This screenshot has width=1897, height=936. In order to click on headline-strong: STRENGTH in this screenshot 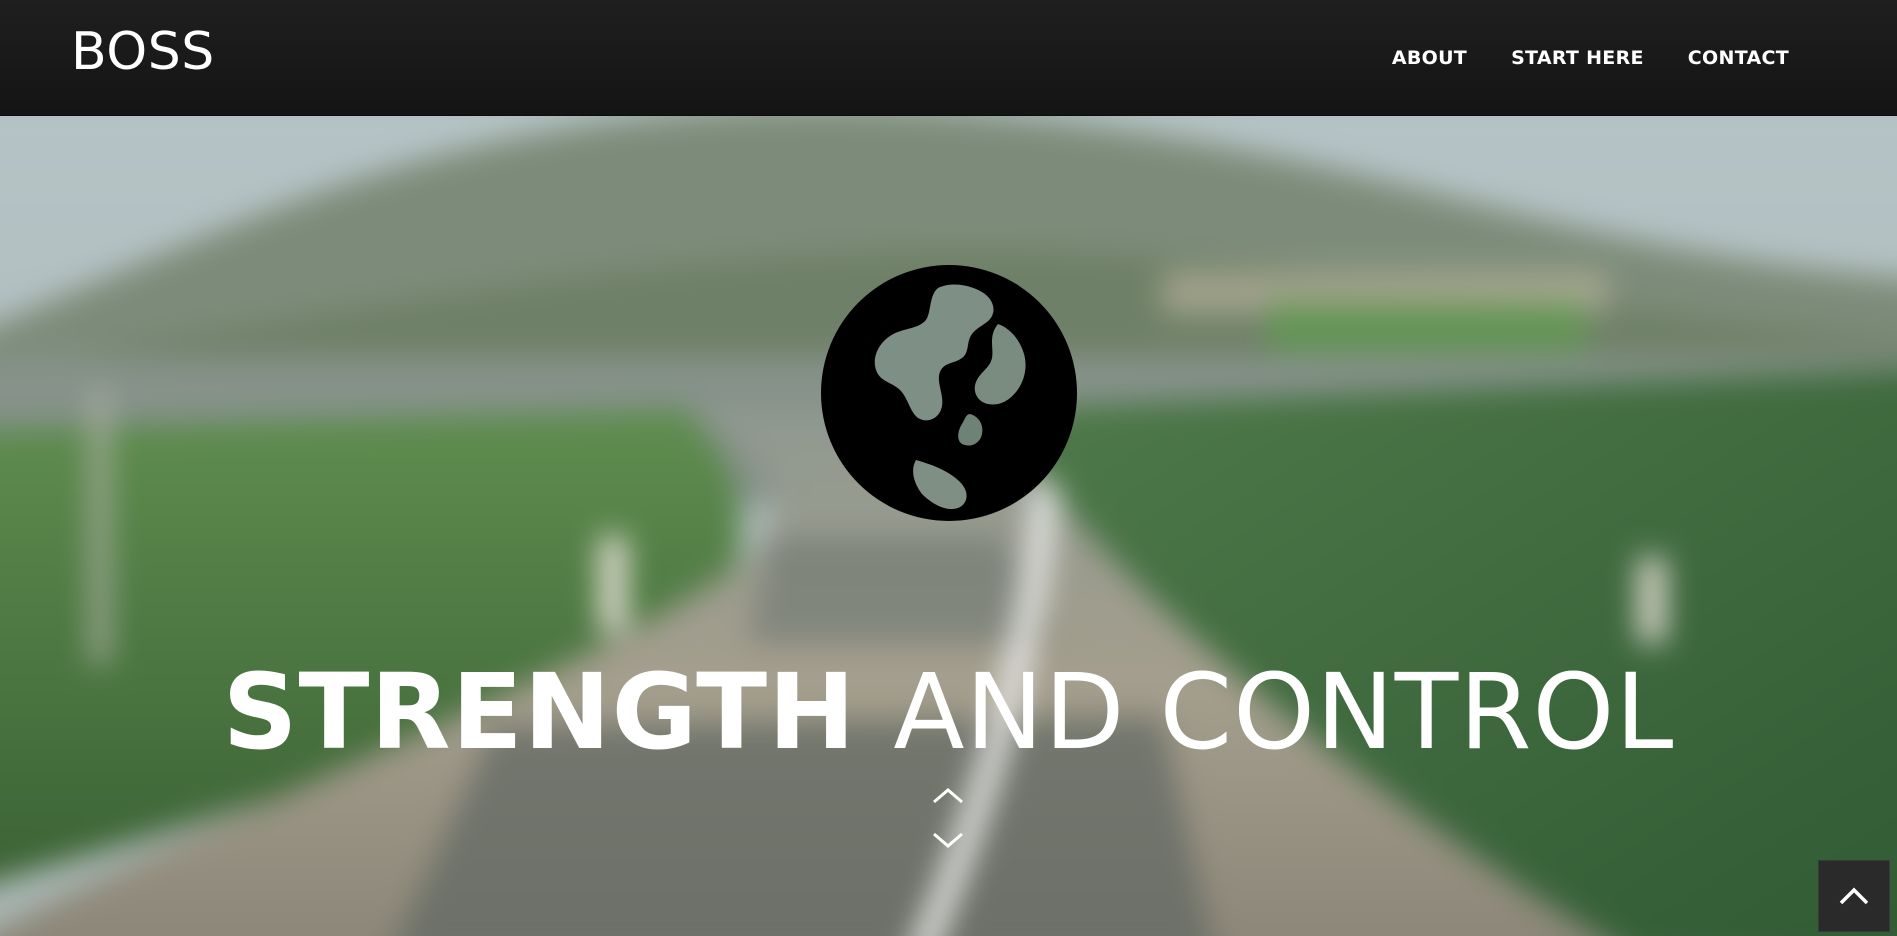, I will do `click(539, 711)`.